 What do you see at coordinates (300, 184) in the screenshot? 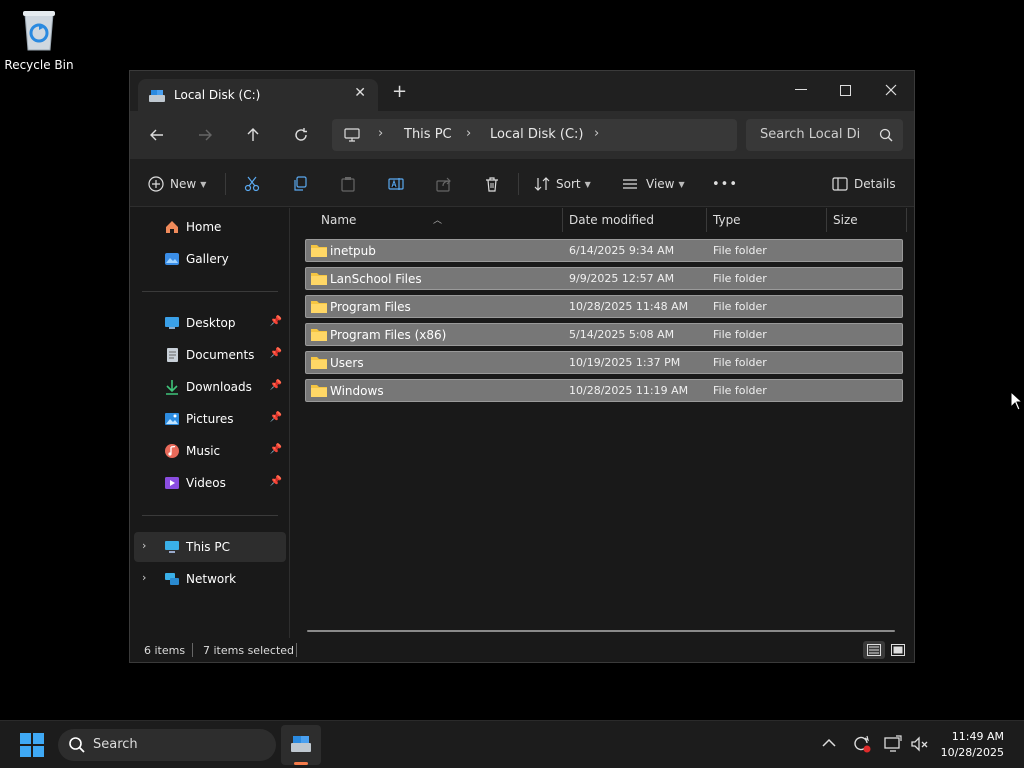
I see `copy-button` at bounding box center [300, 184].